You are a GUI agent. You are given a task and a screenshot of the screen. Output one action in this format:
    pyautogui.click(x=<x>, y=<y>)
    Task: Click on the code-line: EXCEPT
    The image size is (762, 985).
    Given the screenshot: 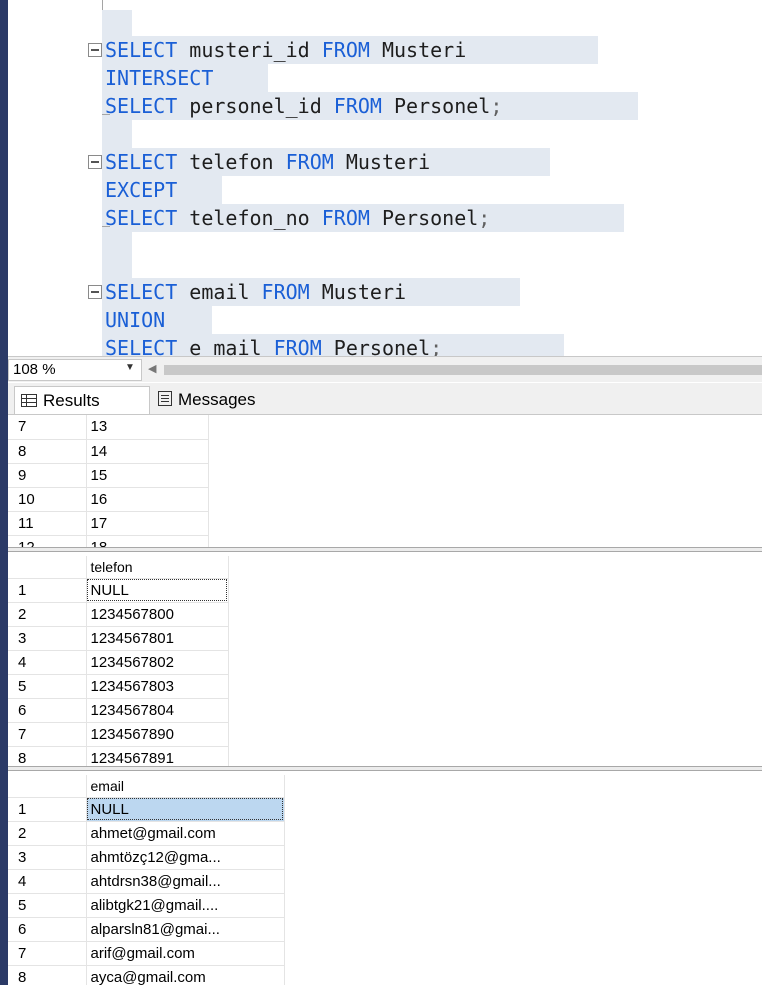 What is the action you would take?
    pyautogui.click(x=141, y=190)
    